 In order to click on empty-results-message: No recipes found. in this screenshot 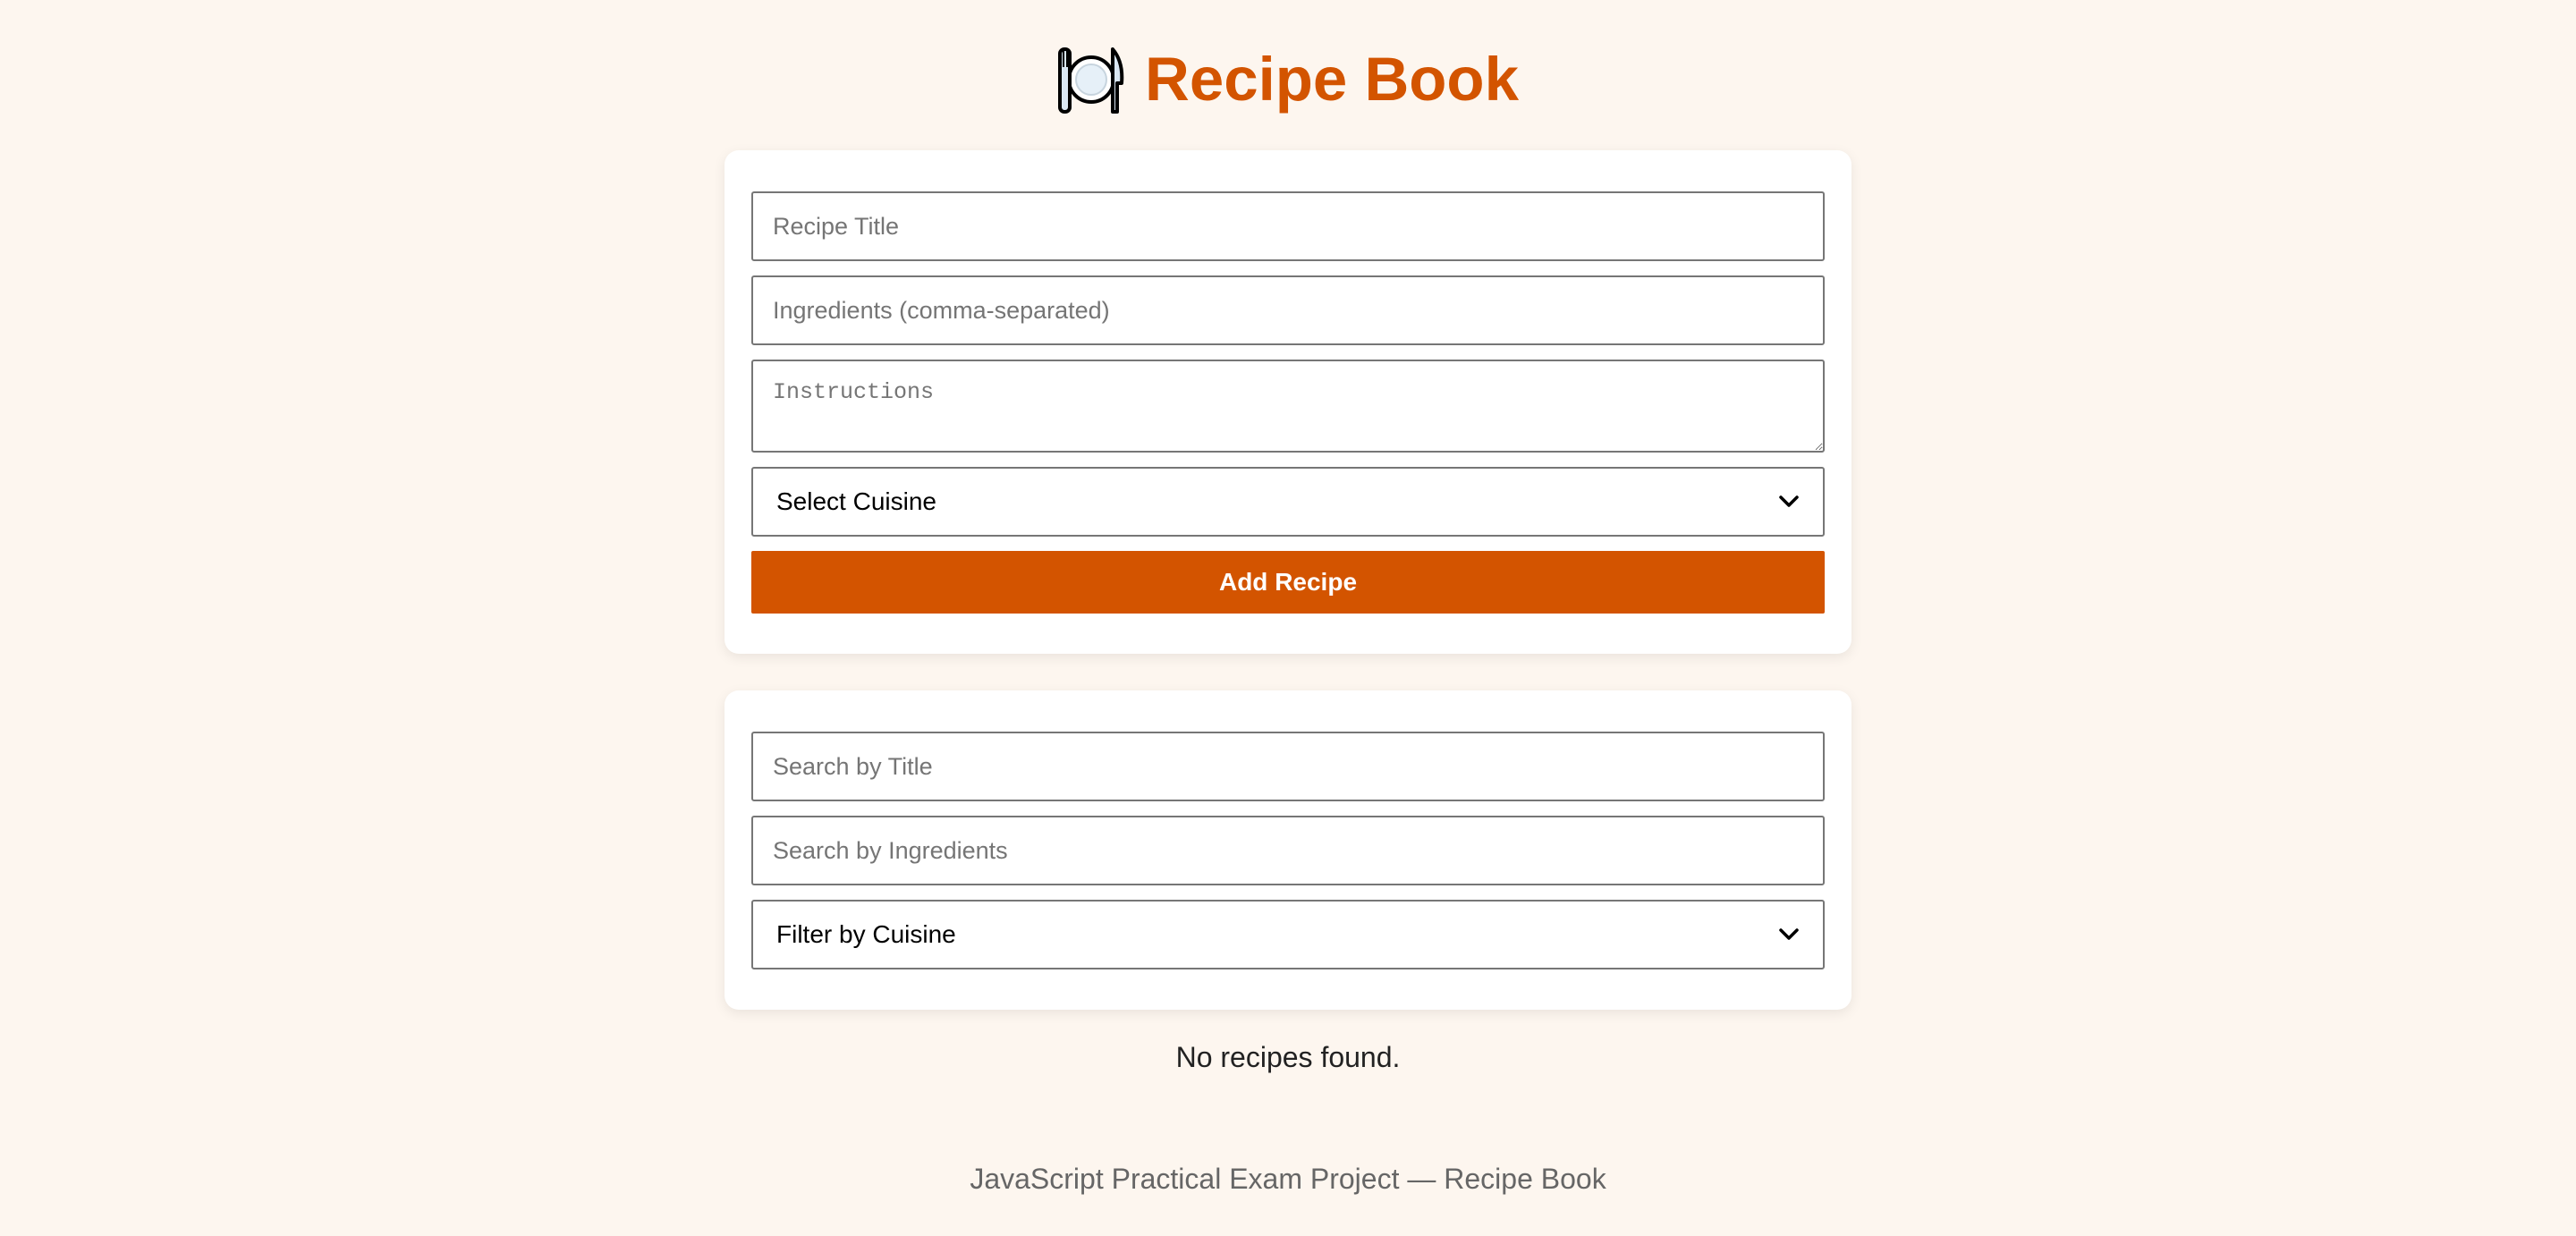, I will do `click(1288, 1057)`.